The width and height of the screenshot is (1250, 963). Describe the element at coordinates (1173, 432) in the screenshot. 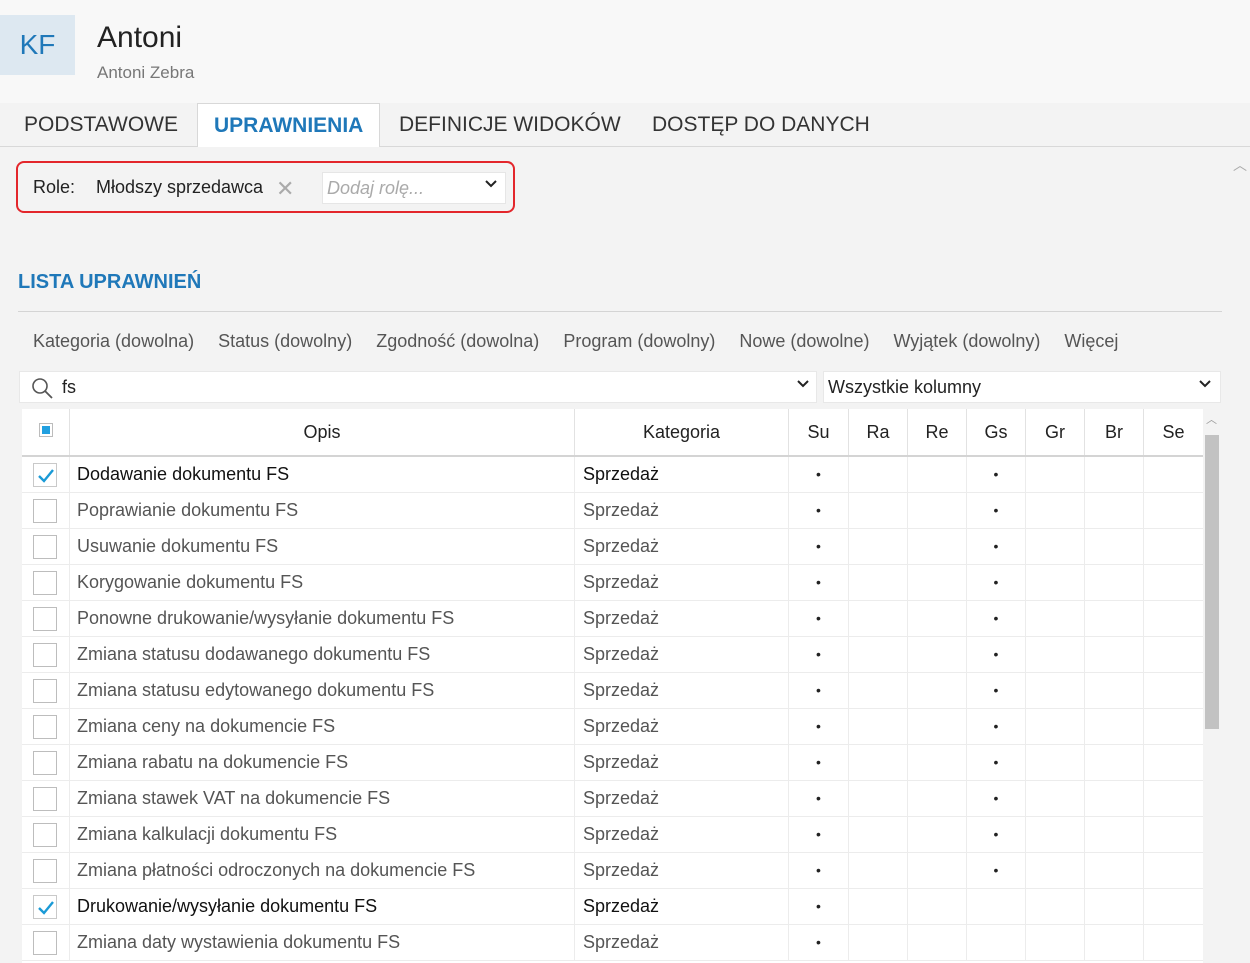

I see `column-header-se: Se` at that location.